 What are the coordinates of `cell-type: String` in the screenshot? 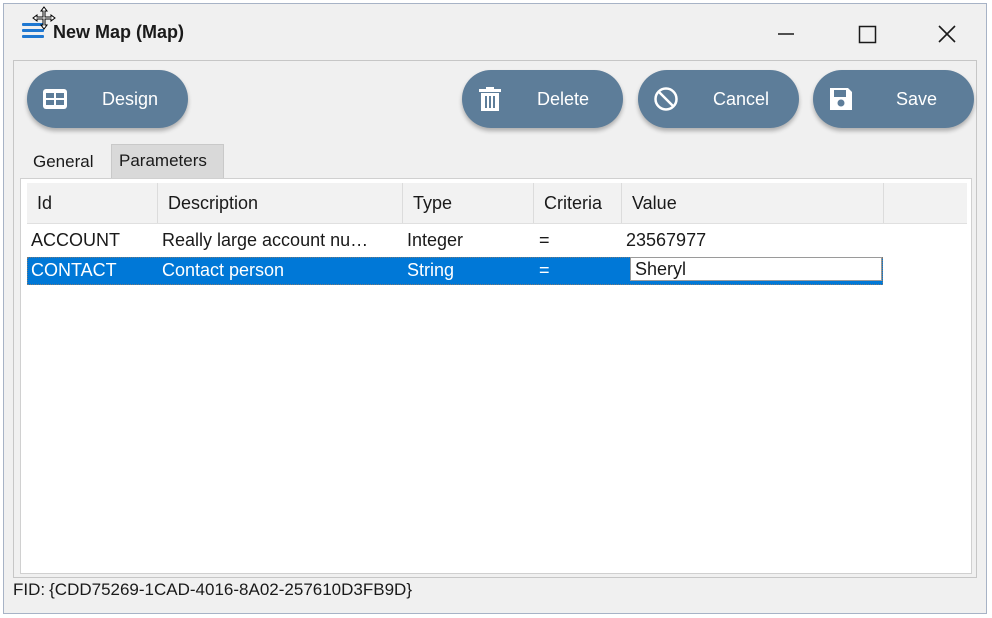 It's located at (431, 270).